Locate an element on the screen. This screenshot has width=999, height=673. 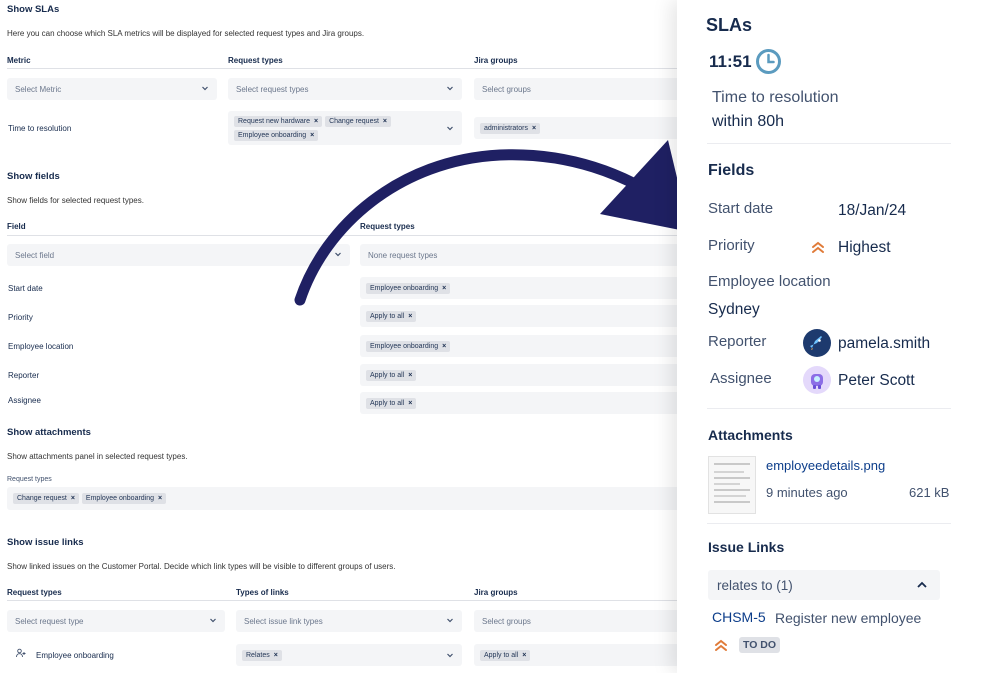
issue-links-heading: Issue Links is located at coordinates (746, 547).